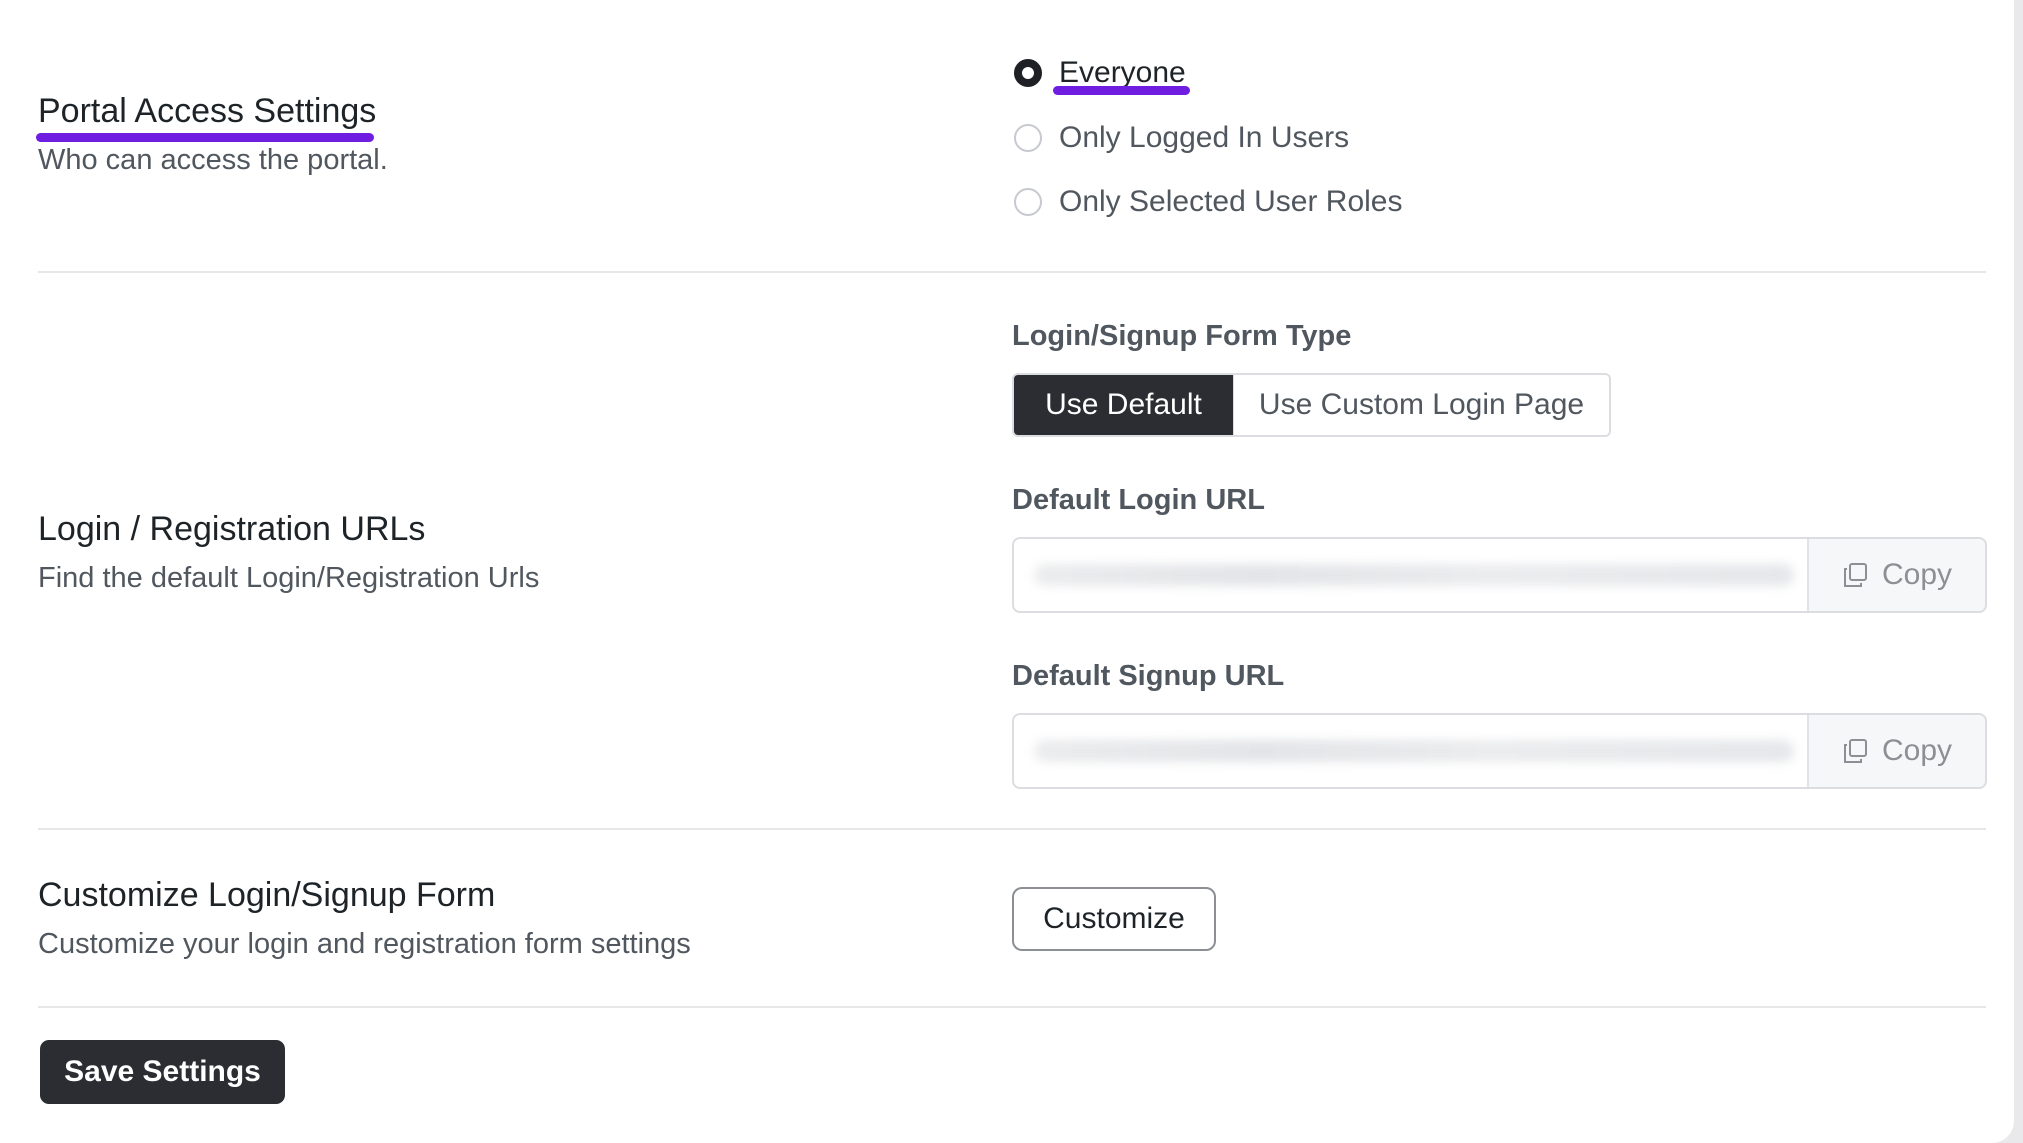  Describe the element at coordinates (1123, 405) in the screenshot. I see `use-default-button: Use Default` at that location.